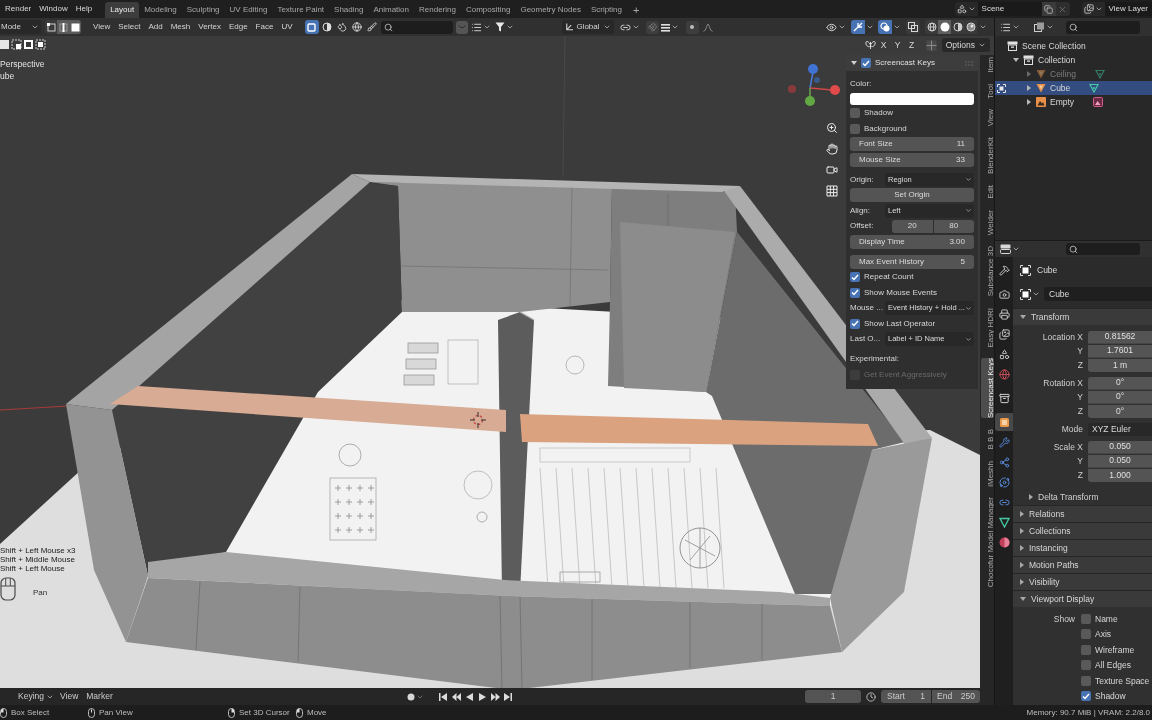 Image resolution: width=1152 pixels, height=720 pixels. Describe the element at coordinates (160, 10) in the screenshot. I see `workspace-tab: Modeling` at that location.